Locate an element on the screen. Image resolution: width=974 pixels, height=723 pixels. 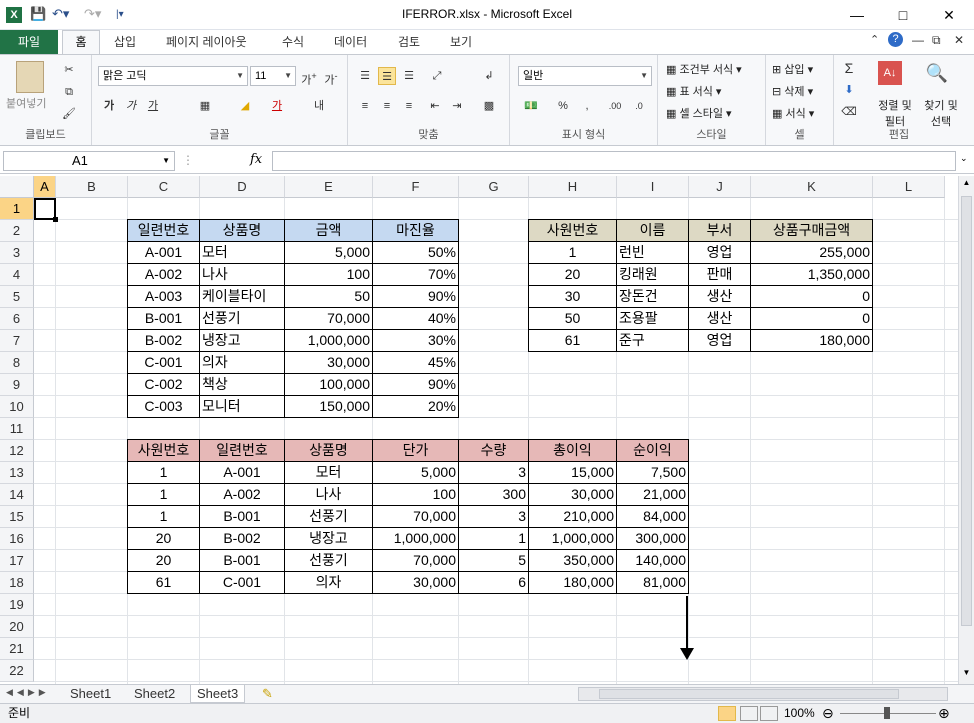
ribbon-collapse-icon: ⌃ is located at coordinates (874, 39).